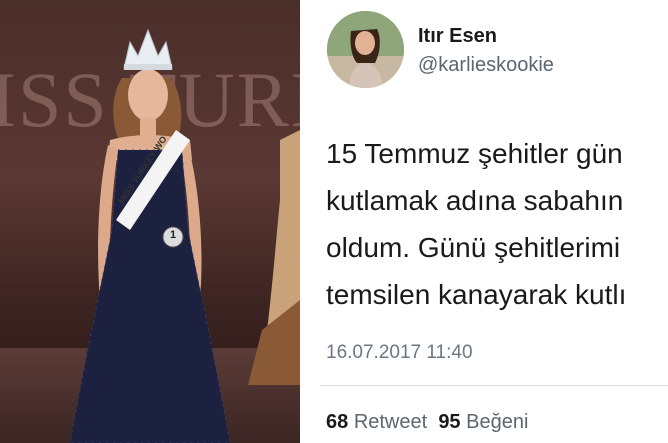  Describe the element at coordinates (148, 49) in the screenshot. I see `crown-icon` at that location.